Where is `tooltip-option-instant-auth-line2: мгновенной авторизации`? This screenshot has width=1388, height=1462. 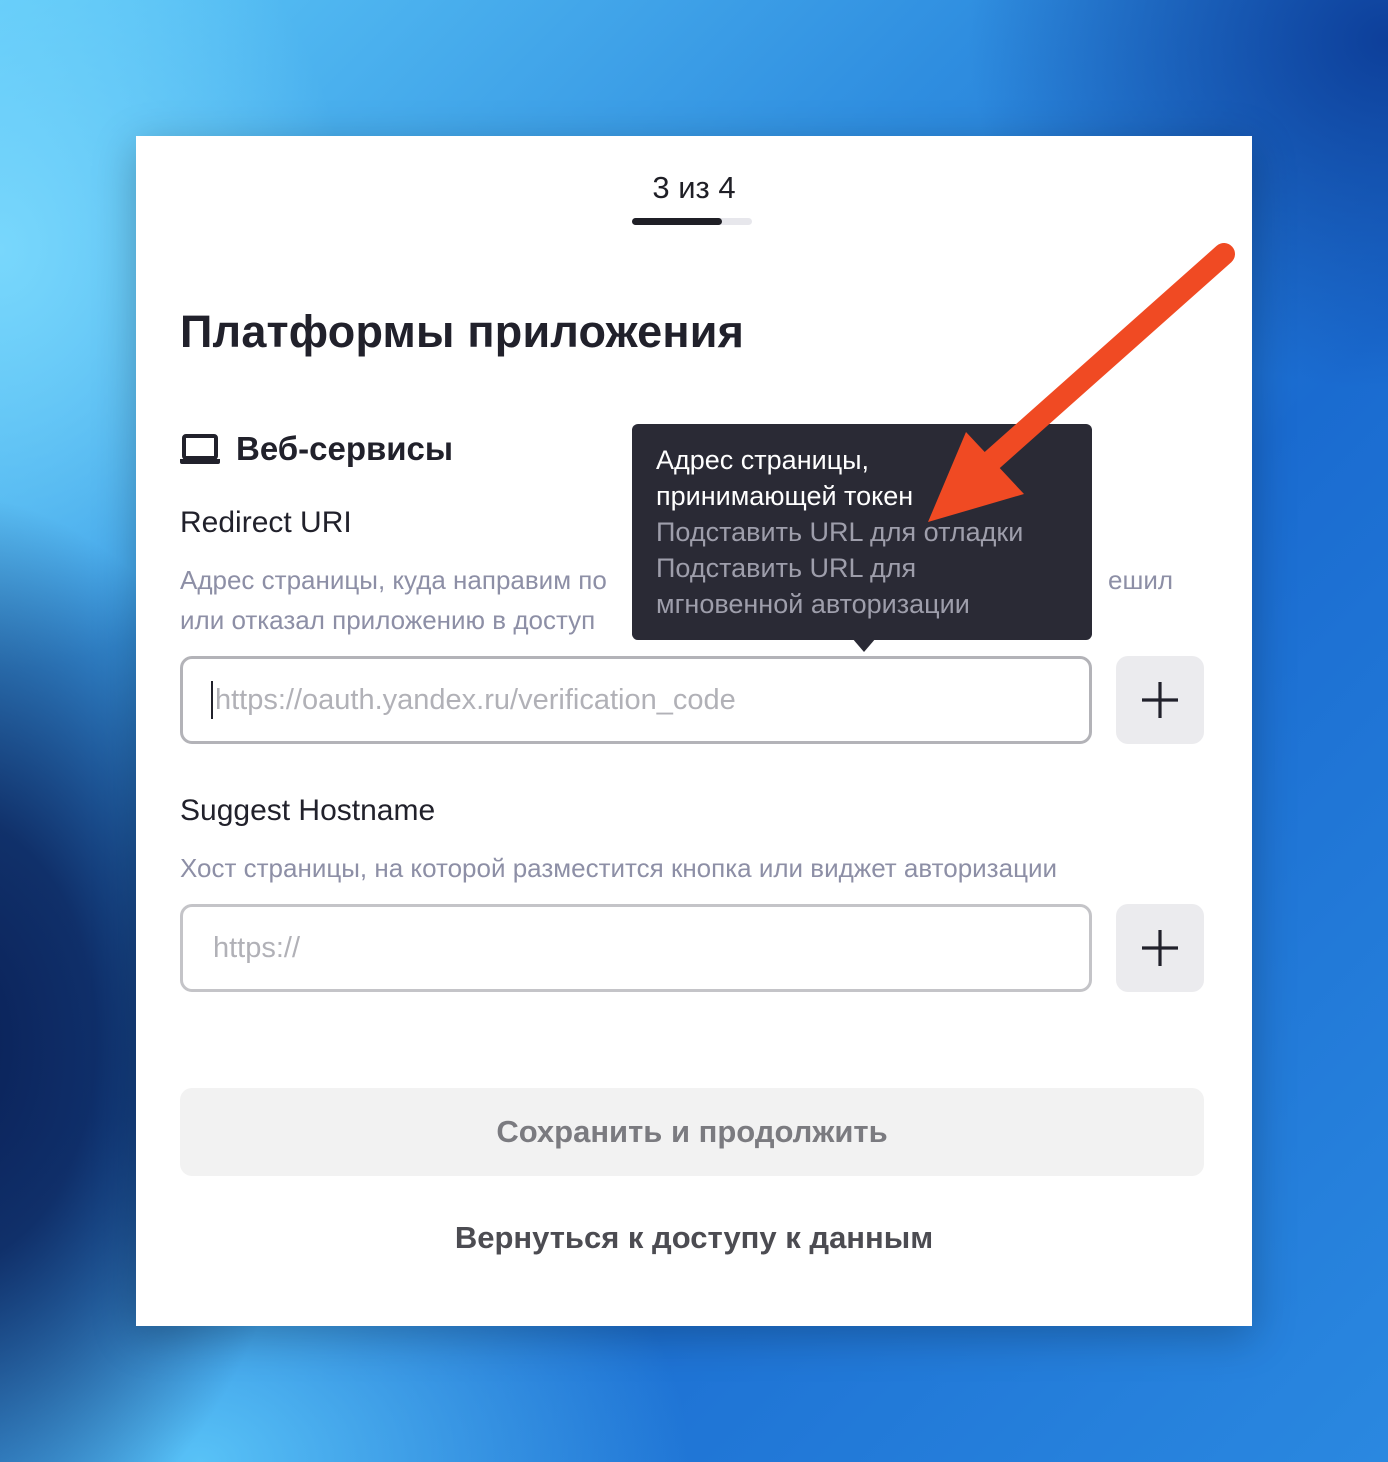 tooltip-option-instant-auth-line2: мгновенной авторизации is located at coordinates (813, 604).